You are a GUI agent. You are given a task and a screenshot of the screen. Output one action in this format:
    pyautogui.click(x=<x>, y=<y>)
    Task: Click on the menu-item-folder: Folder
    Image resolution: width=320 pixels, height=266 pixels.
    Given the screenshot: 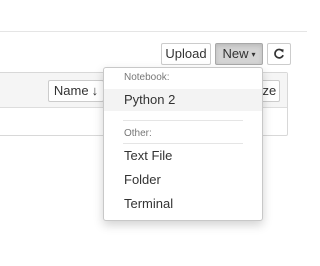 What is the action you would take?
    pyautogui.click(x=183, y=180)
    